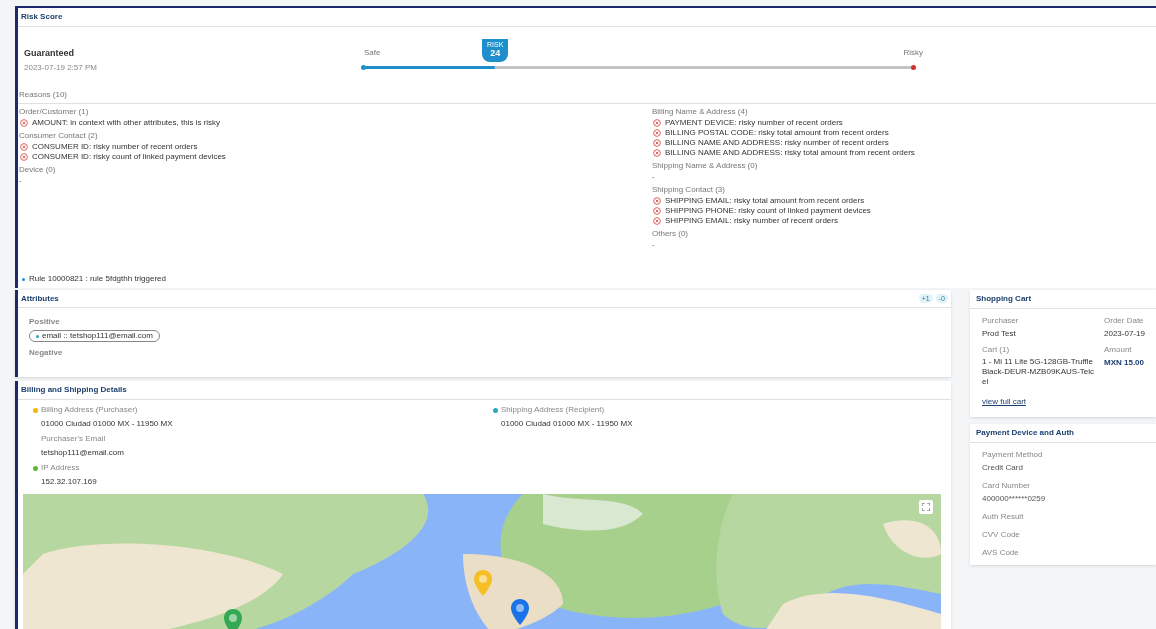 Image resolution: width=1156 pixels, height=629 pixels. I want to click on field-label: AVS Code, so click(1001, 553).